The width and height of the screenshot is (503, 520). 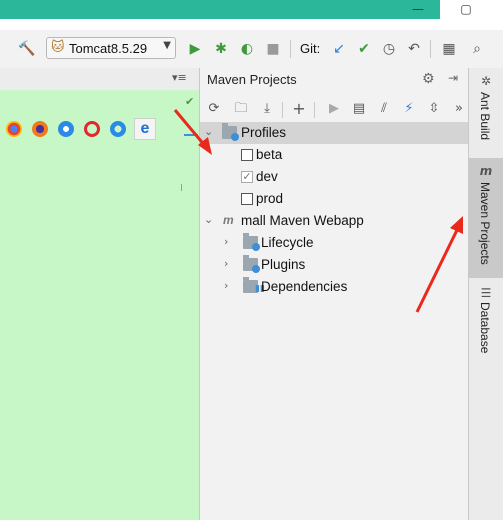 I want to click on profiles-folder-icon, so click(x=230, y=132).